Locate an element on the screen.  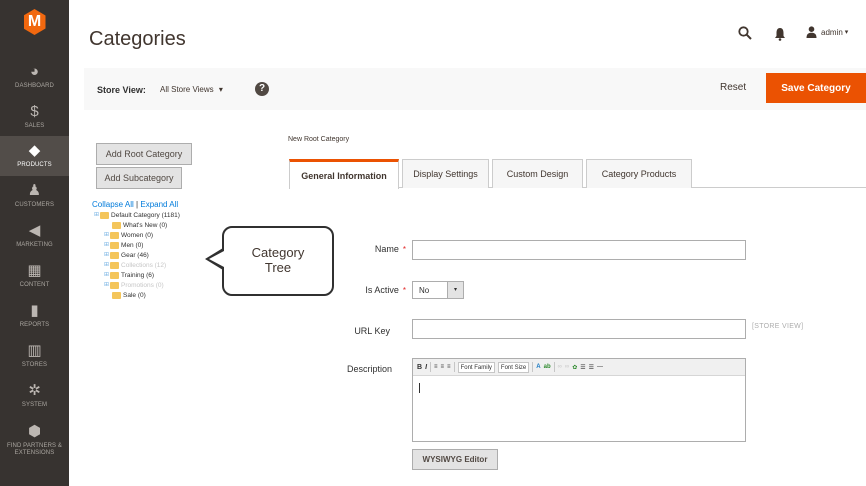
dollar-icon: $ is located at coordinates (34, 111).